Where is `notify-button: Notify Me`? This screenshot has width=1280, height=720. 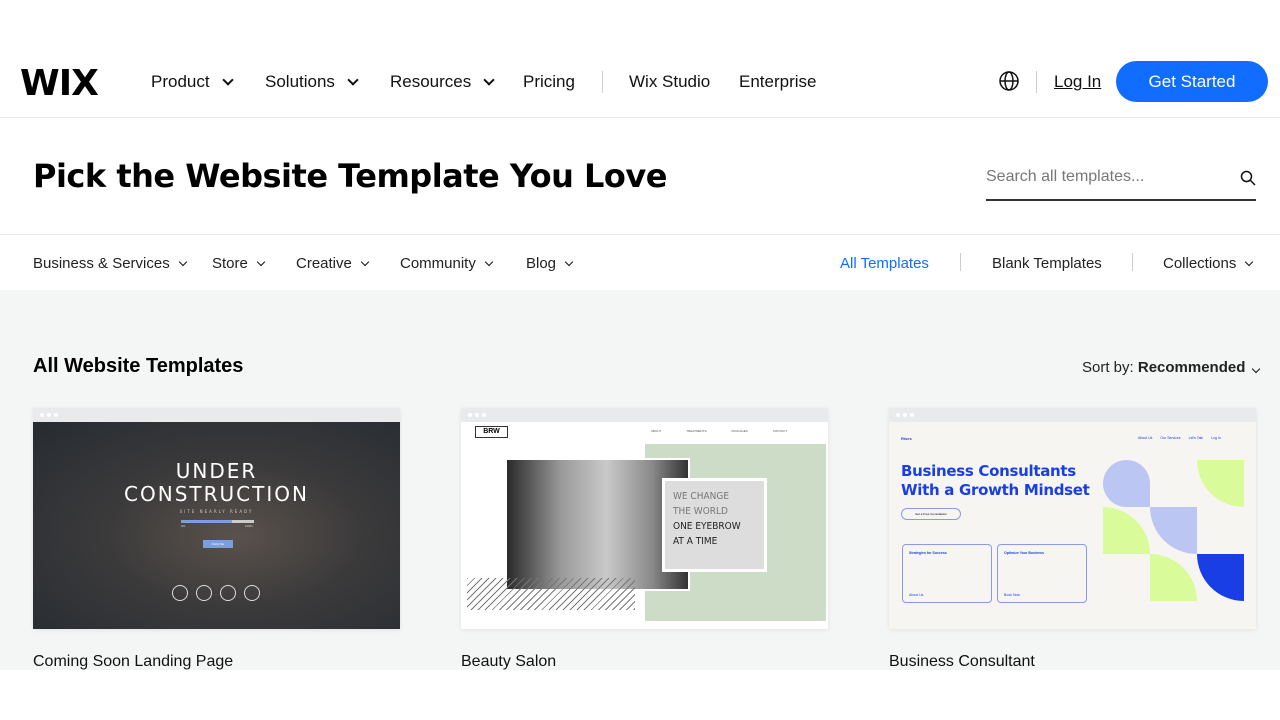
notify-button: Notify Me is located at coordinates (218, 544).